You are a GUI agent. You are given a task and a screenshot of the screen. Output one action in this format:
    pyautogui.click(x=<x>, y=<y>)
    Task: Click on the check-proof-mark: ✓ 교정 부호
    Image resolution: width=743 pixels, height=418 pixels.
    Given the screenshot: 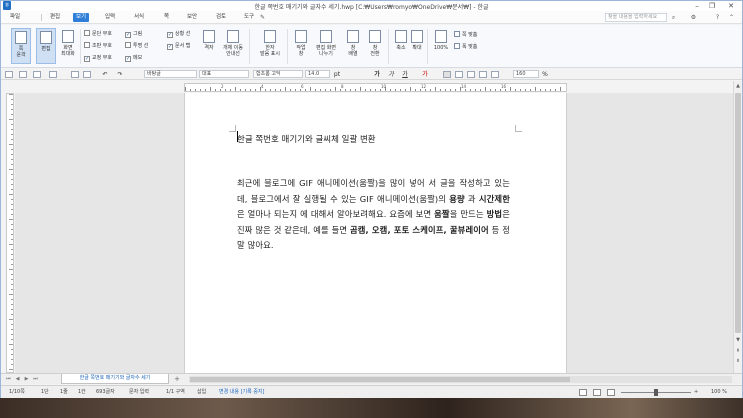 What is the action you would take?
    pyautogui.click(x=98, y=58)
    